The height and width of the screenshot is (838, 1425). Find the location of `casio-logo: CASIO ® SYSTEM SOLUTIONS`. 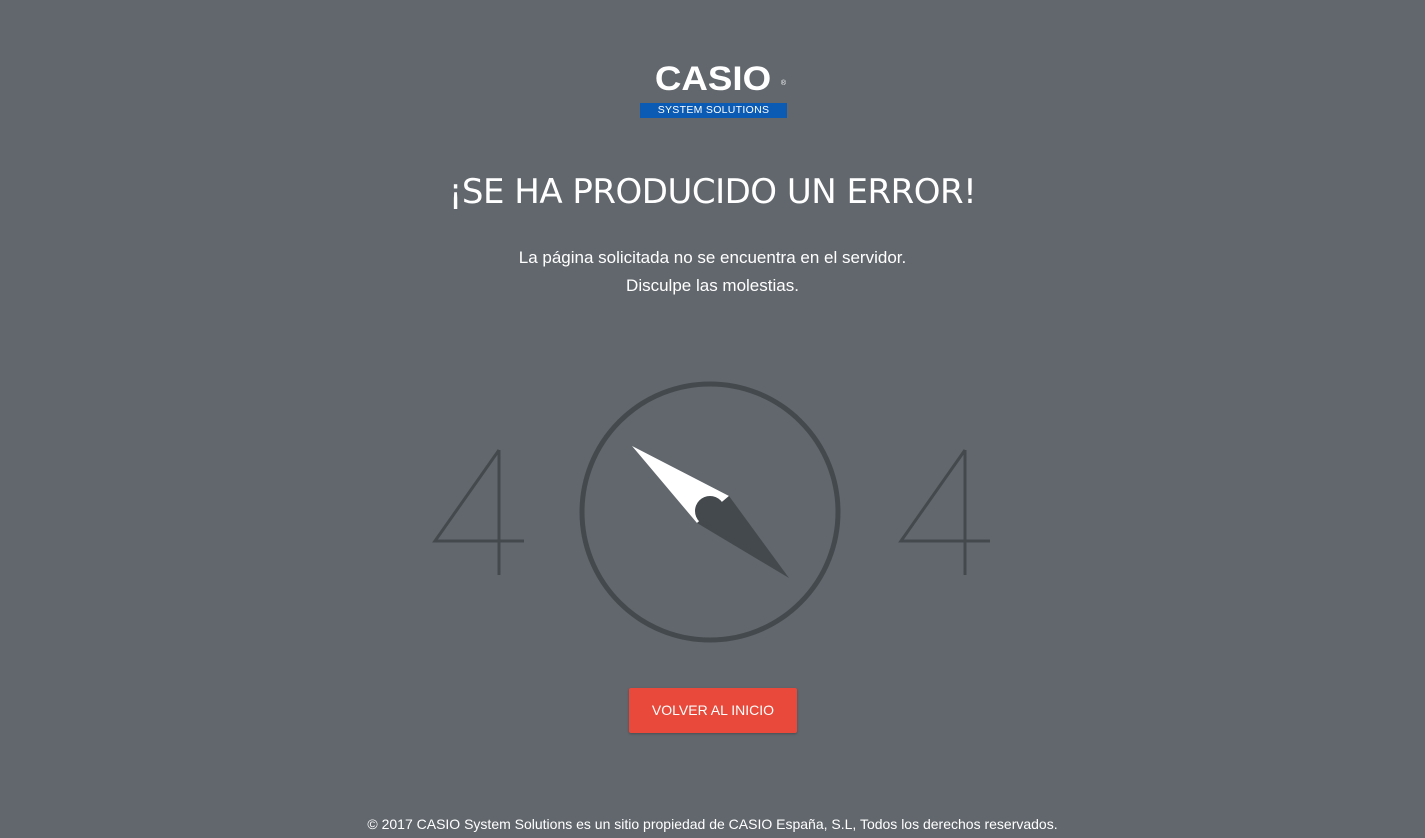

casio-logo: CASIO ® SYSTEM SOLUTIONS is located at coordinates (713, 91).